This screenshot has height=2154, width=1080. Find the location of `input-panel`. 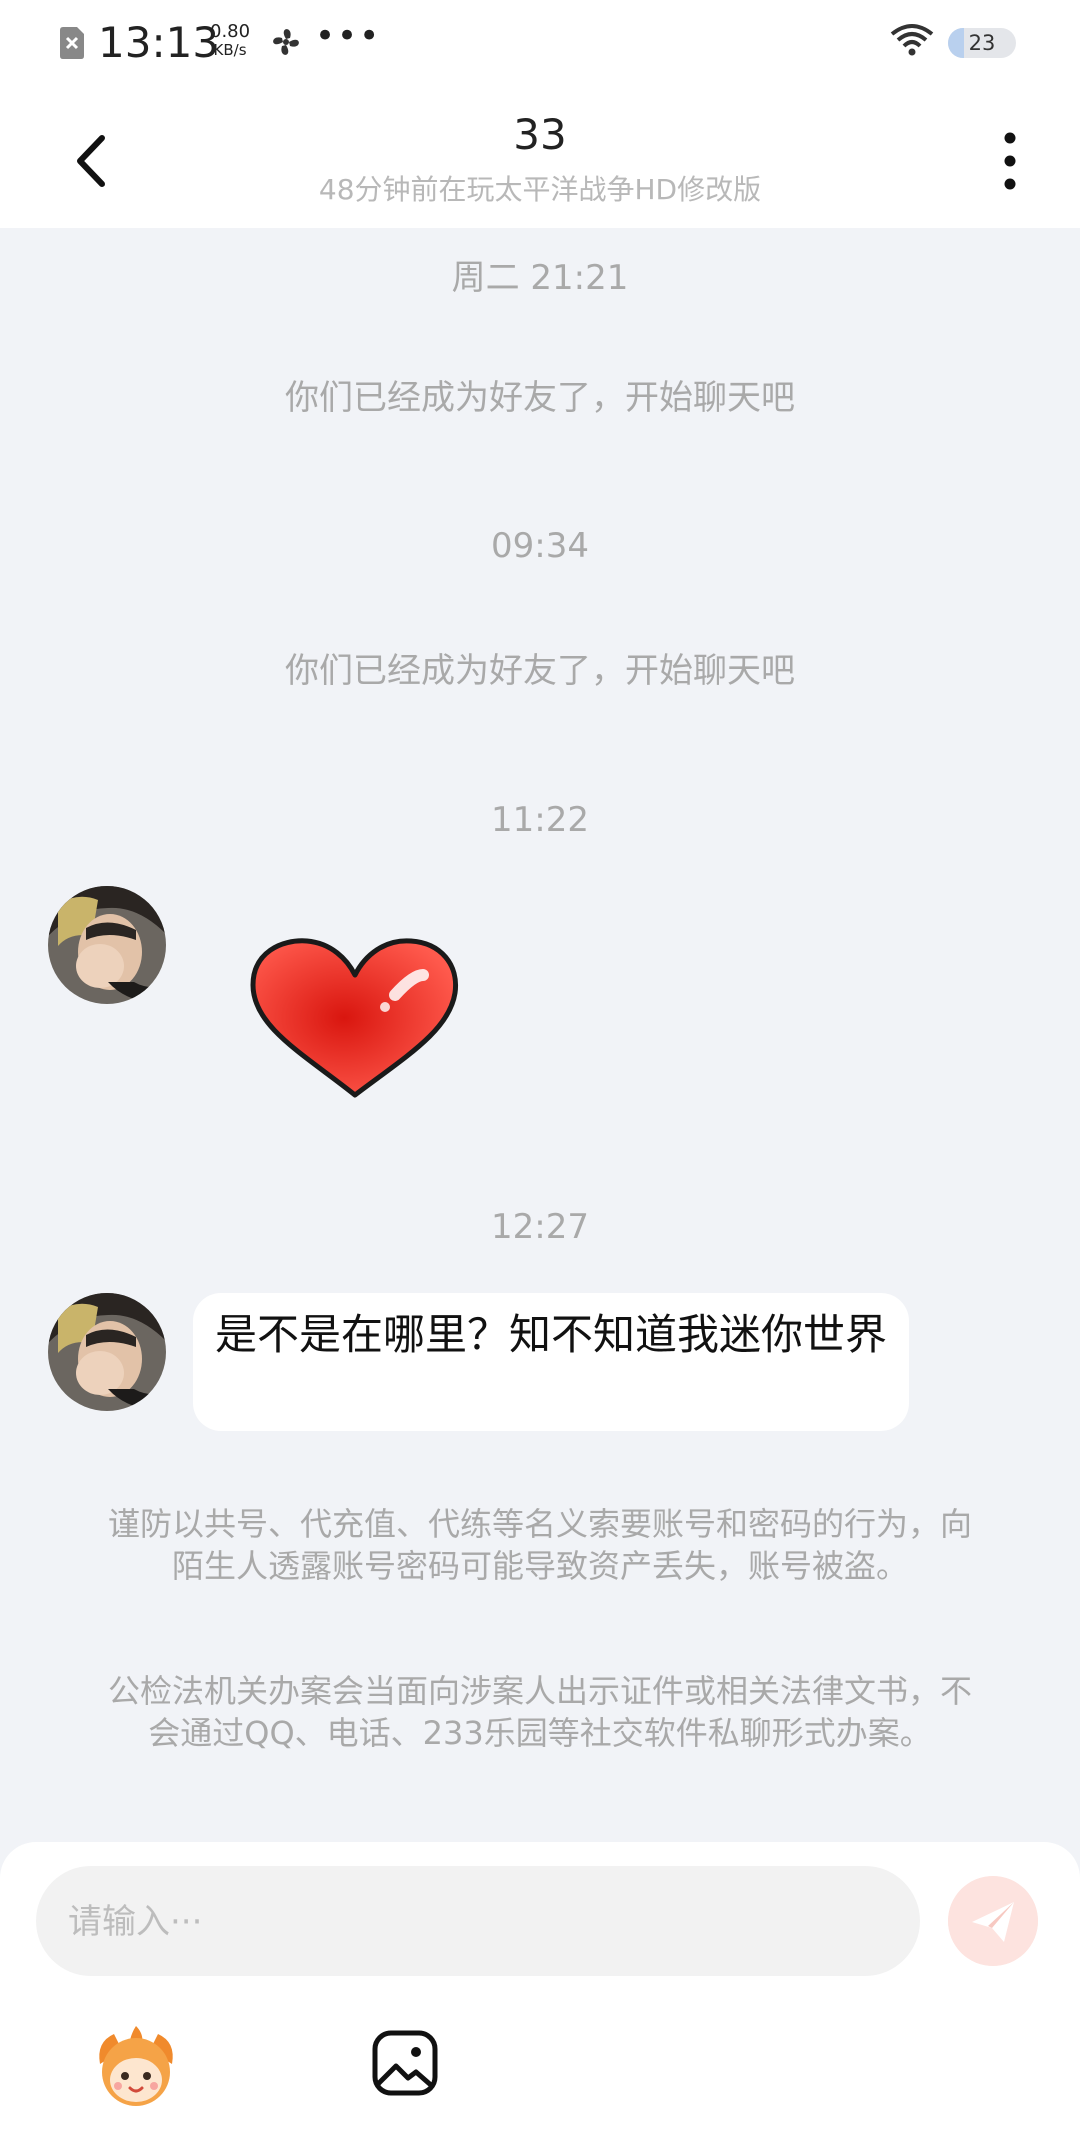

input-panel is located at coordinates (540, 1998).